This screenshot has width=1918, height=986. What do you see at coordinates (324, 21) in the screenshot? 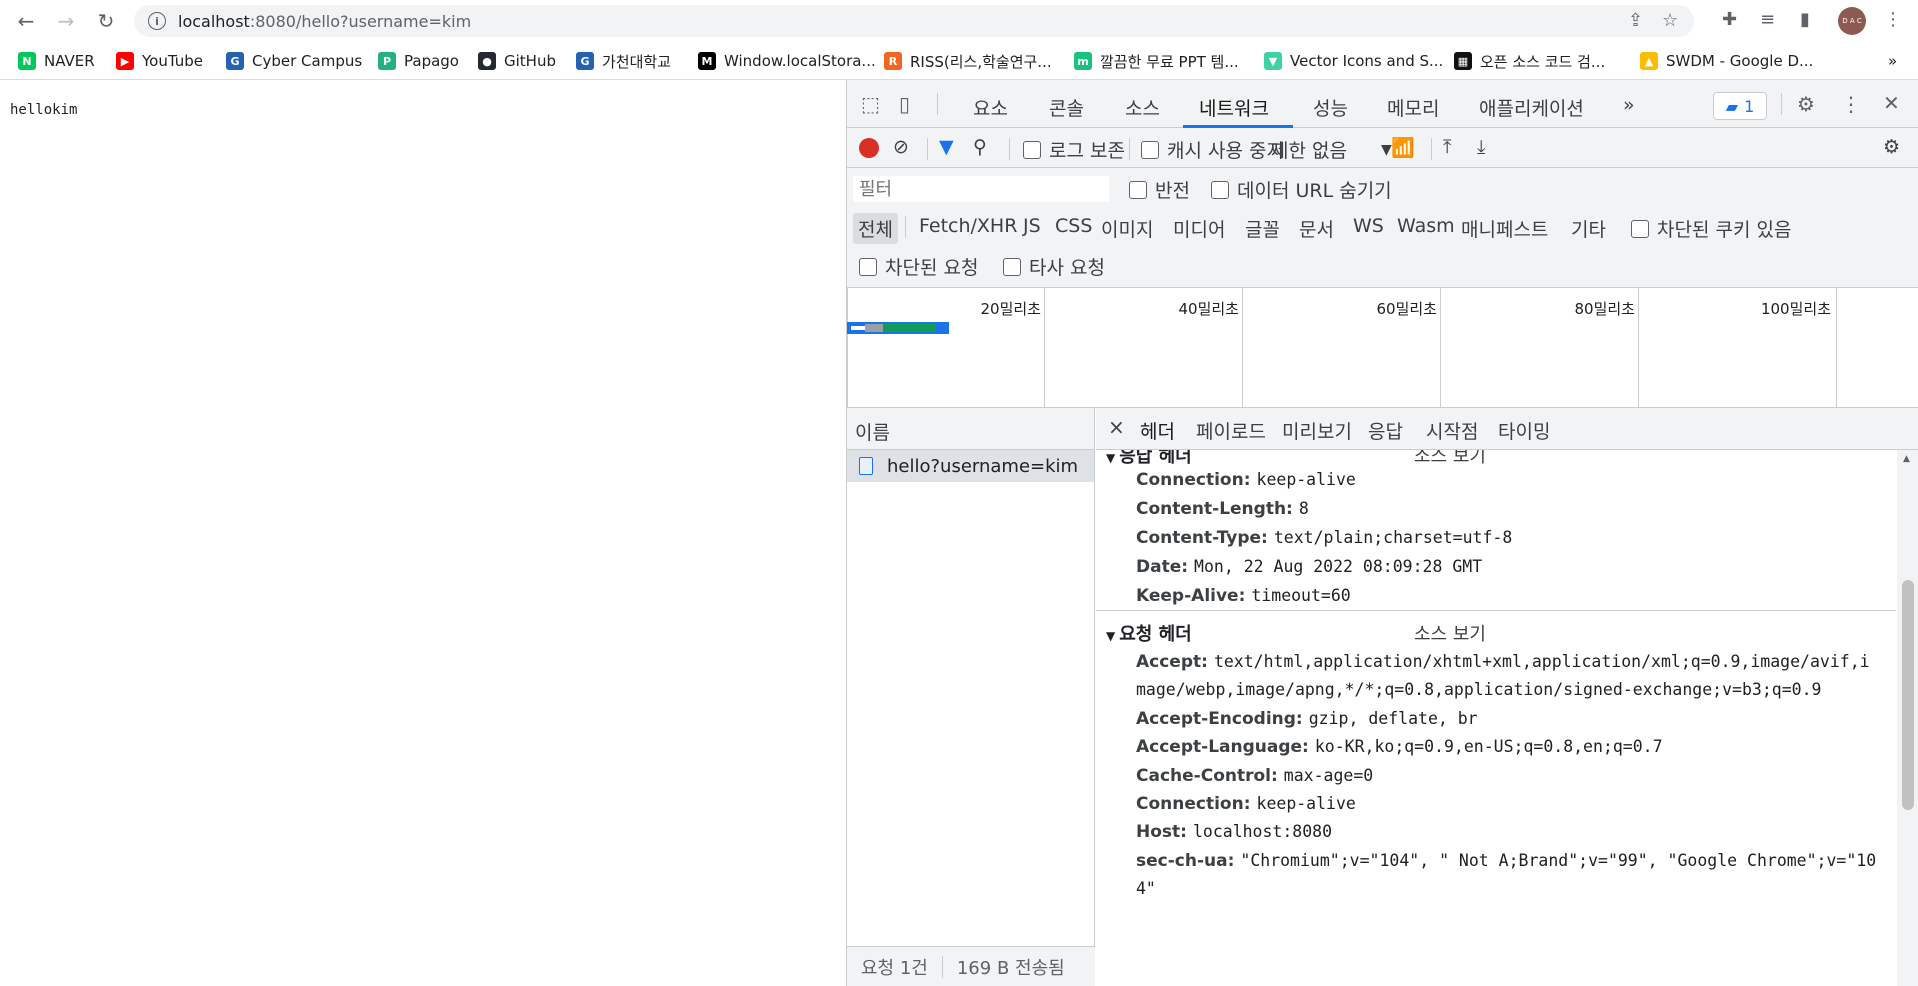
I see `url-text: localhost:8080/hello?username=kim` at bounding box center [324, 21].